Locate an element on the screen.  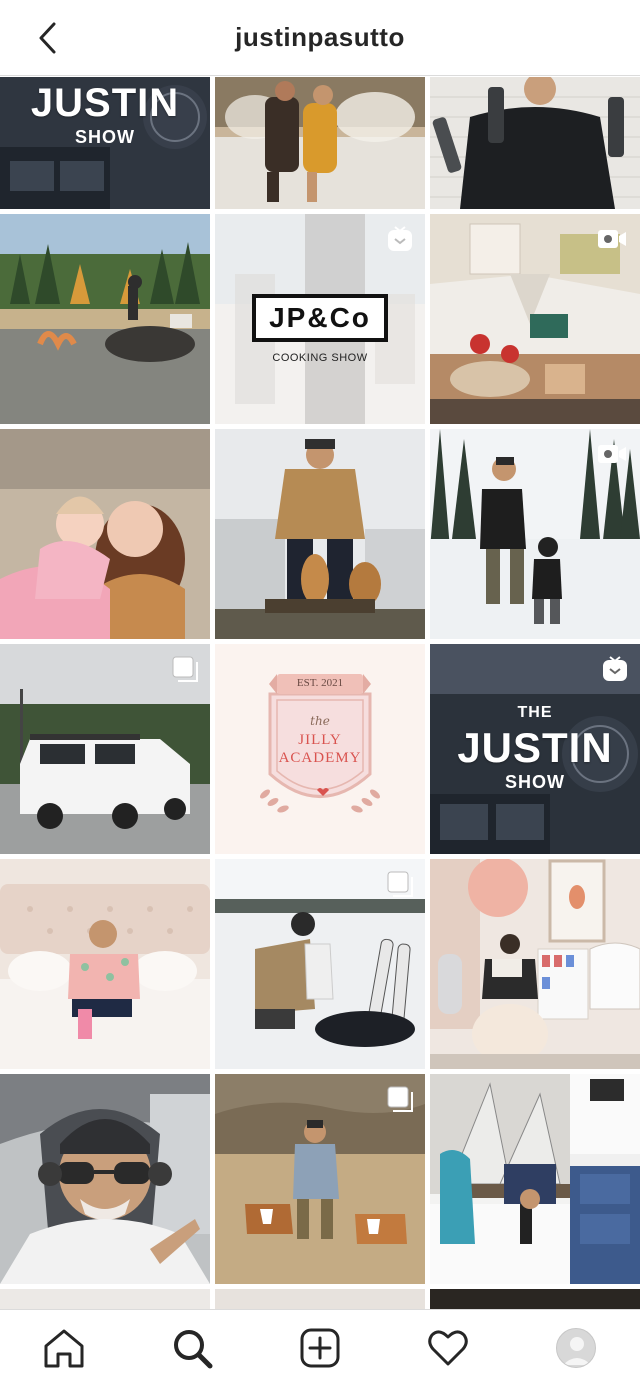
new-post-icon is located at coordinates (320, 1348).